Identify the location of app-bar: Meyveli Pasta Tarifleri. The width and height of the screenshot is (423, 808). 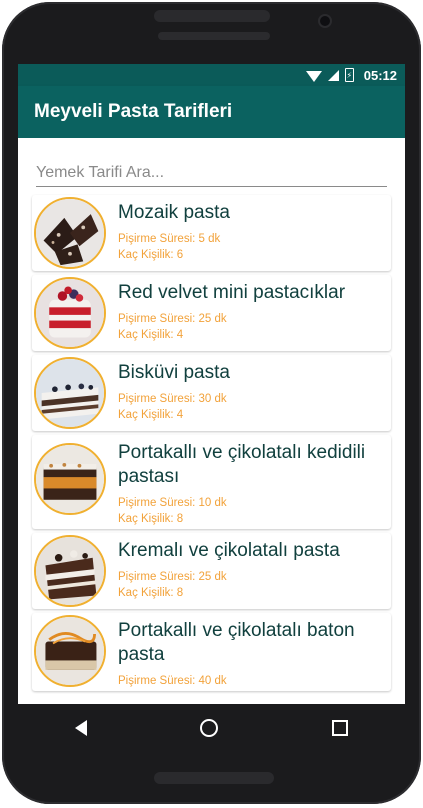
(211, 112).